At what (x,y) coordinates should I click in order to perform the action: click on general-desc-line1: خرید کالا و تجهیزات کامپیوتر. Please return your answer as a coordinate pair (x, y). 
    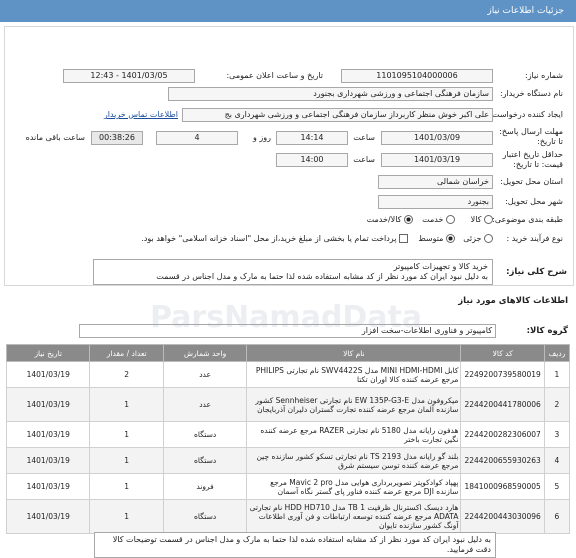
    Looking at the image, I should click on (440, 266).